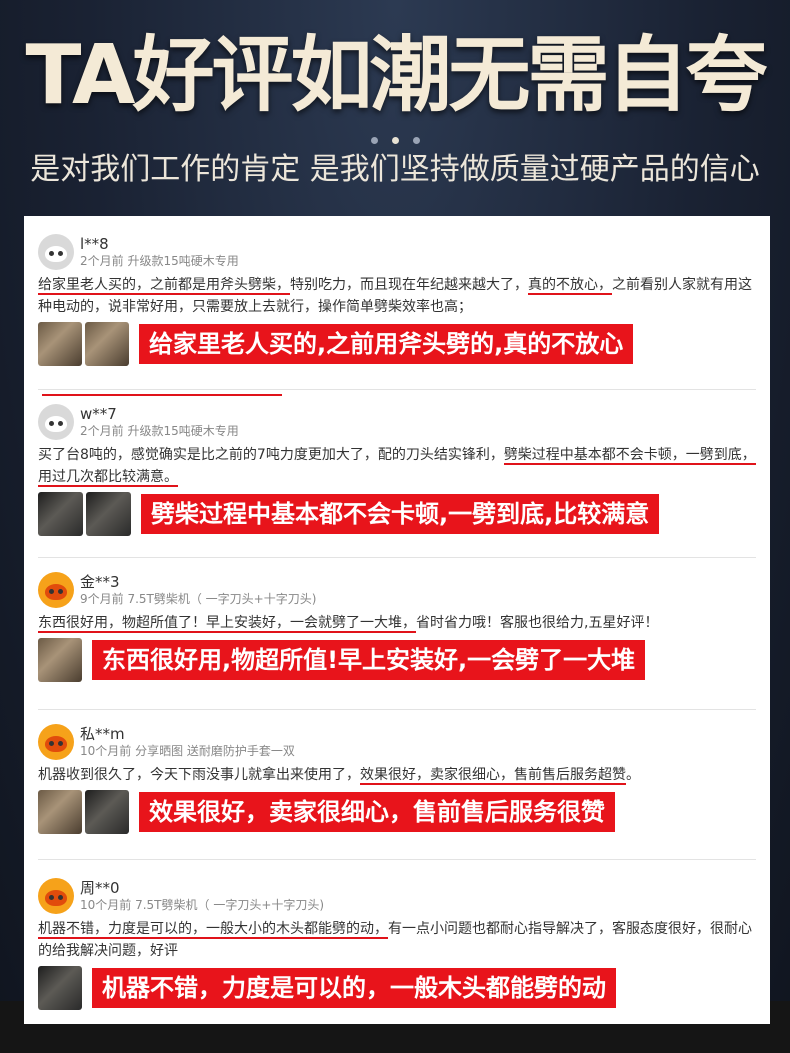  What do you see at coordinates (396, 75) in the screenshot?
I see `page-headline: TA好评如潮无需自夸` at bounding box center [396, 75].